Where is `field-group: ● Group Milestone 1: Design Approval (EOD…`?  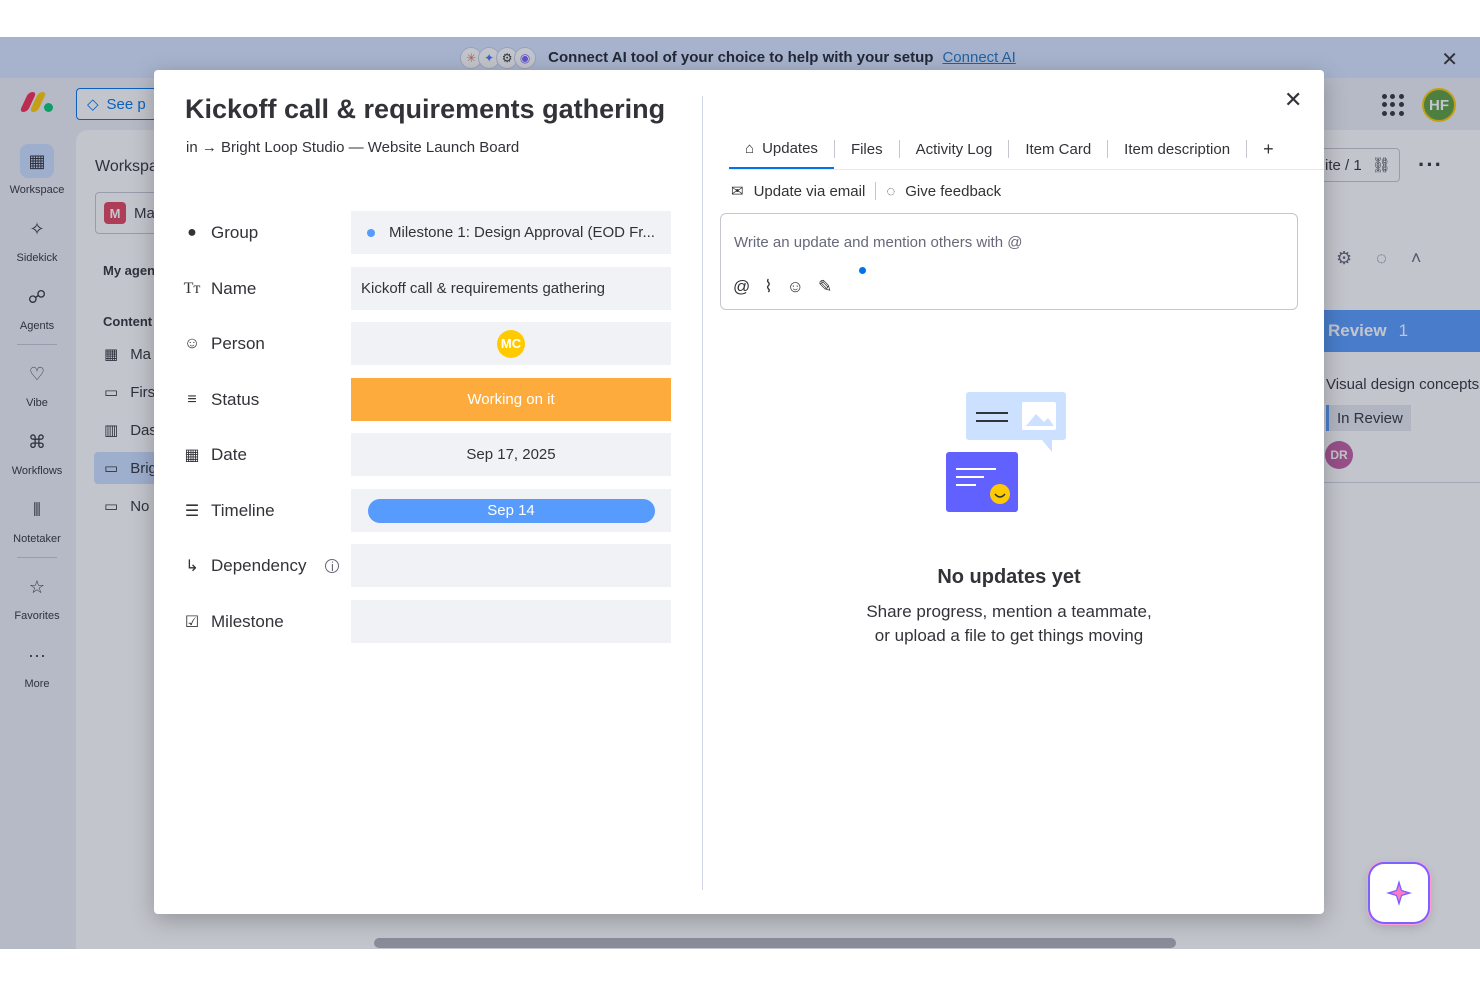 field-group: ● Group Milestone 1: Design Approval (EOD… is located at coordinates (427, 233).